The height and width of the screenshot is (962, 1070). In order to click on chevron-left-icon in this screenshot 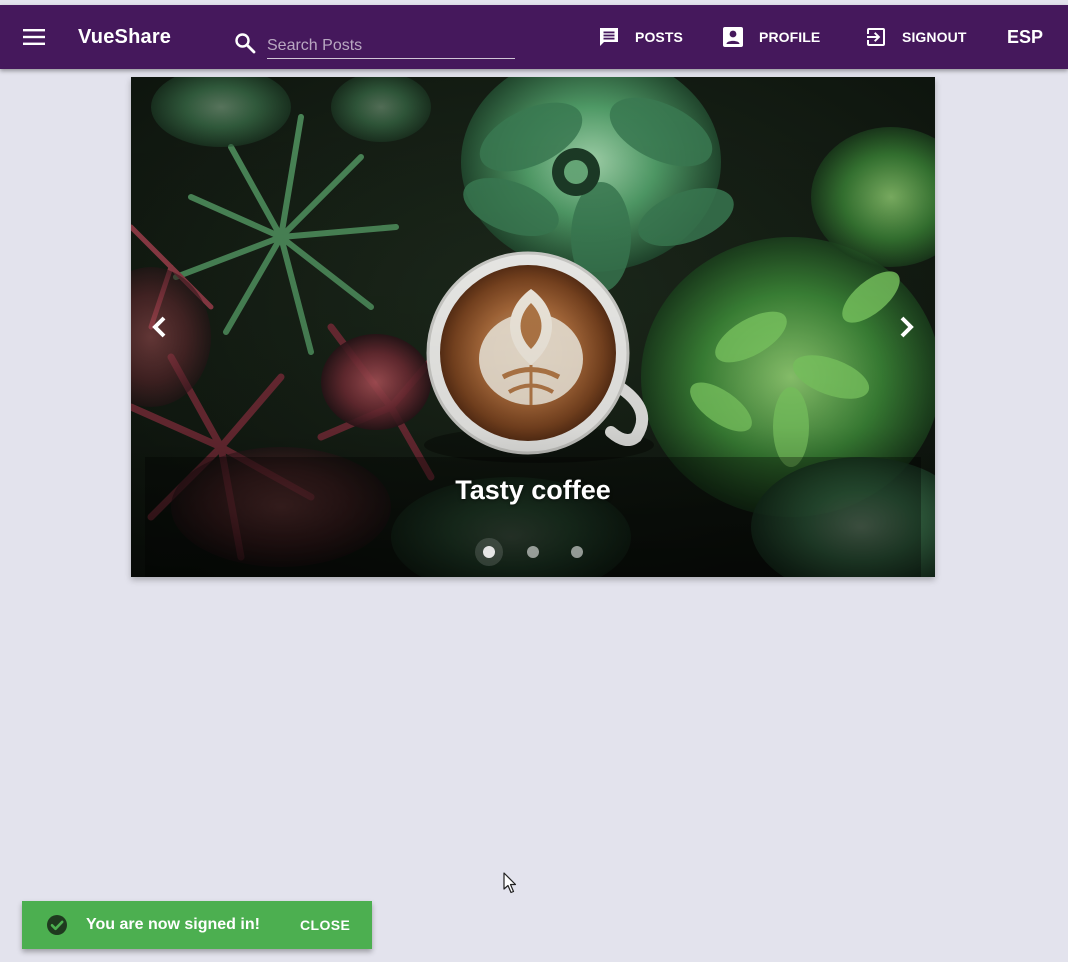, I will do `click(159, 327)`.